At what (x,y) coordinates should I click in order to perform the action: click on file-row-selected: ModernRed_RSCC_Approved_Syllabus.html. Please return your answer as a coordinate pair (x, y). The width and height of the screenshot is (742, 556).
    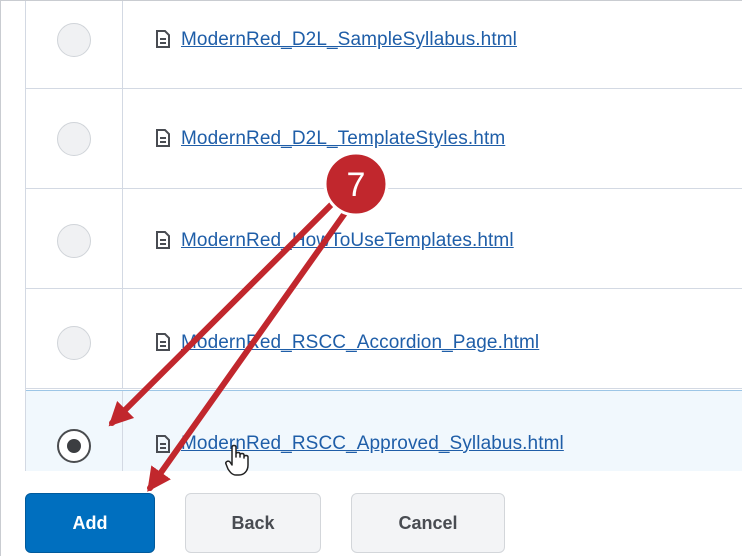
    Looking at the image, I should click on (384, 430).